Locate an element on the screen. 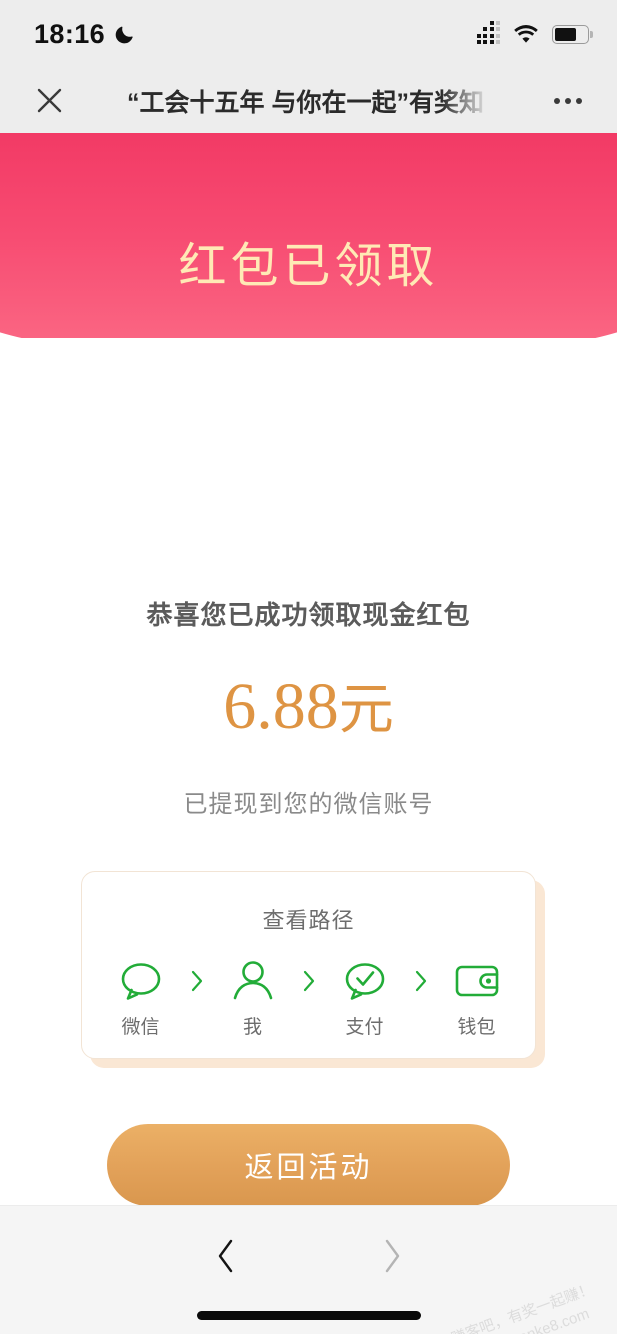 This screenshot has width=617, height=1334. browser-nav-bar: “工会十五年 与你在一起”有奖知 is located at coordinates (308, 100).